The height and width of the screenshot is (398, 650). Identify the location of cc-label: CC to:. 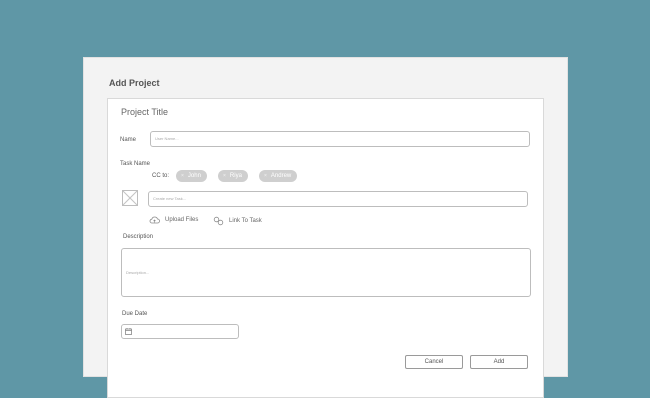
(161, 176).